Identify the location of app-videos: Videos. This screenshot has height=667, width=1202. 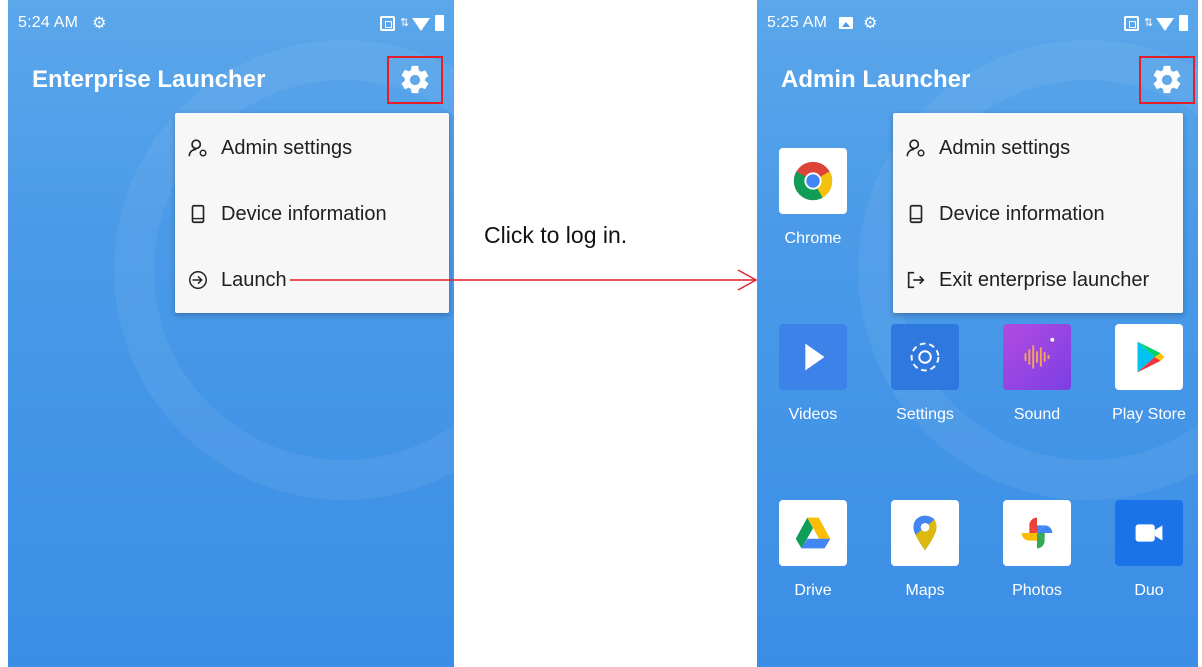
(813, 374).